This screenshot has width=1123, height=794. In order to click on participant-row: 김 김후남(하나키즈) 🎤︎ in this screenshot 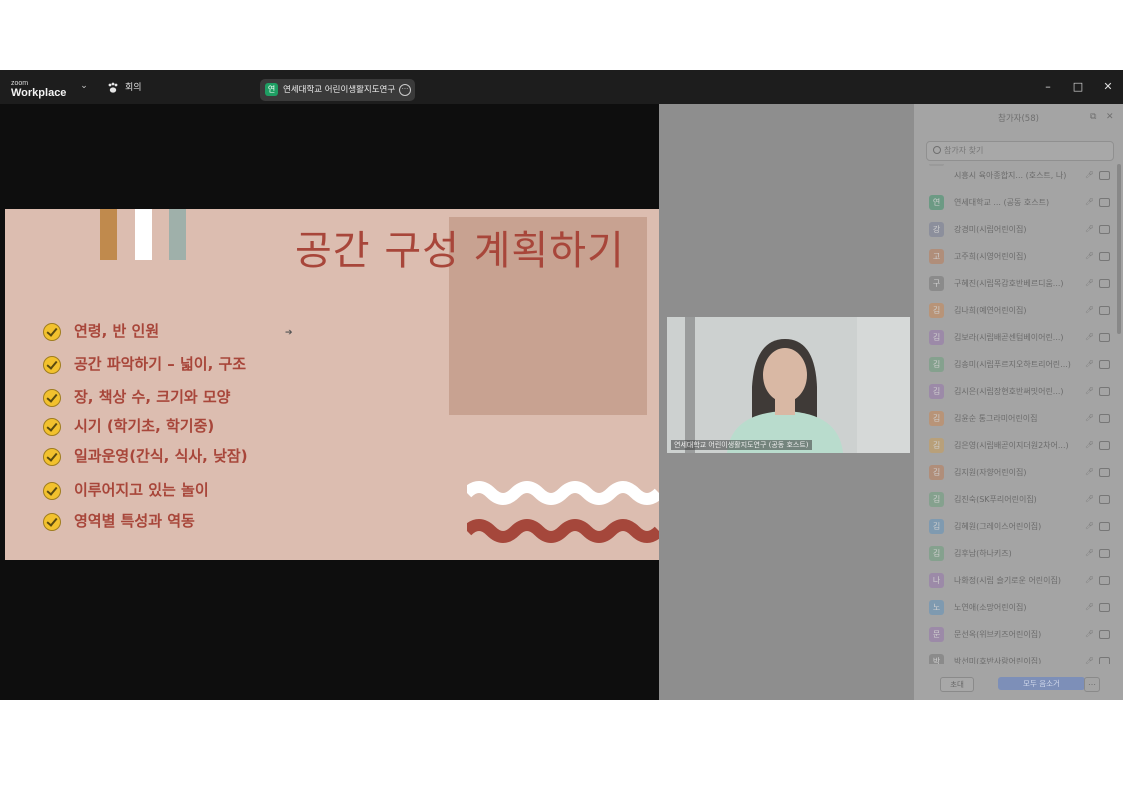, I will do `click(1015, 553)`.